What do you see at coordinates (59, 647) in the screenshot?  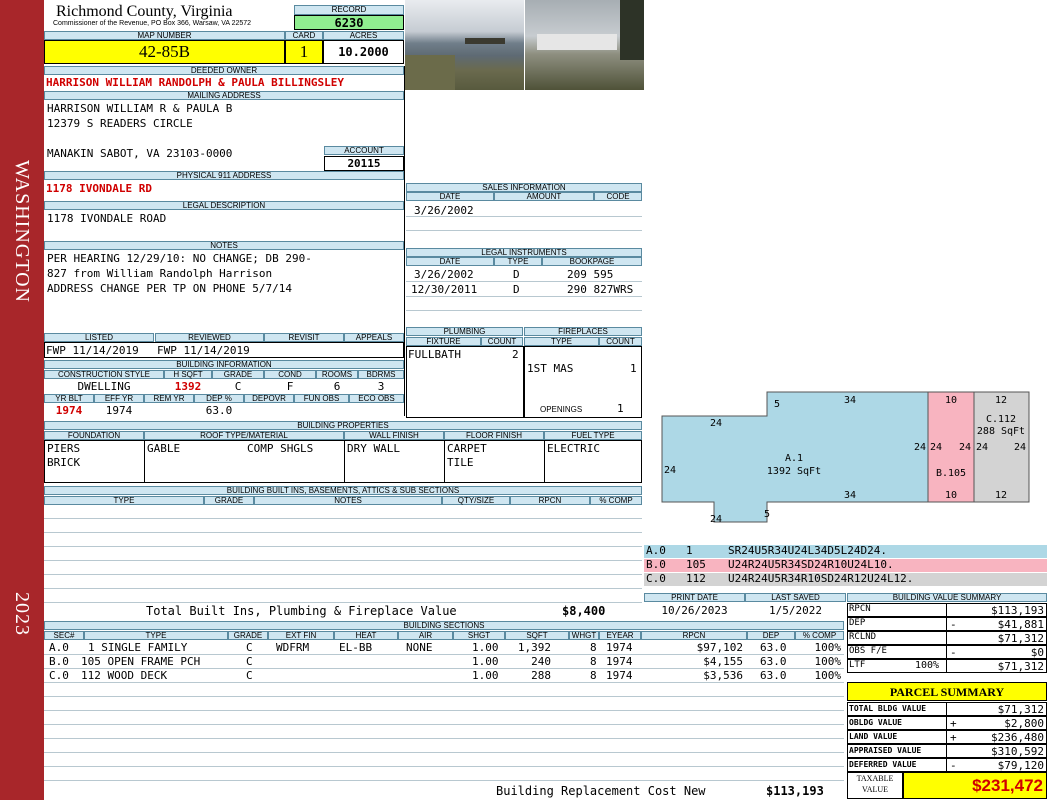 I see `sec-row-a-sec: A.0` at bounding box center [59, 647].